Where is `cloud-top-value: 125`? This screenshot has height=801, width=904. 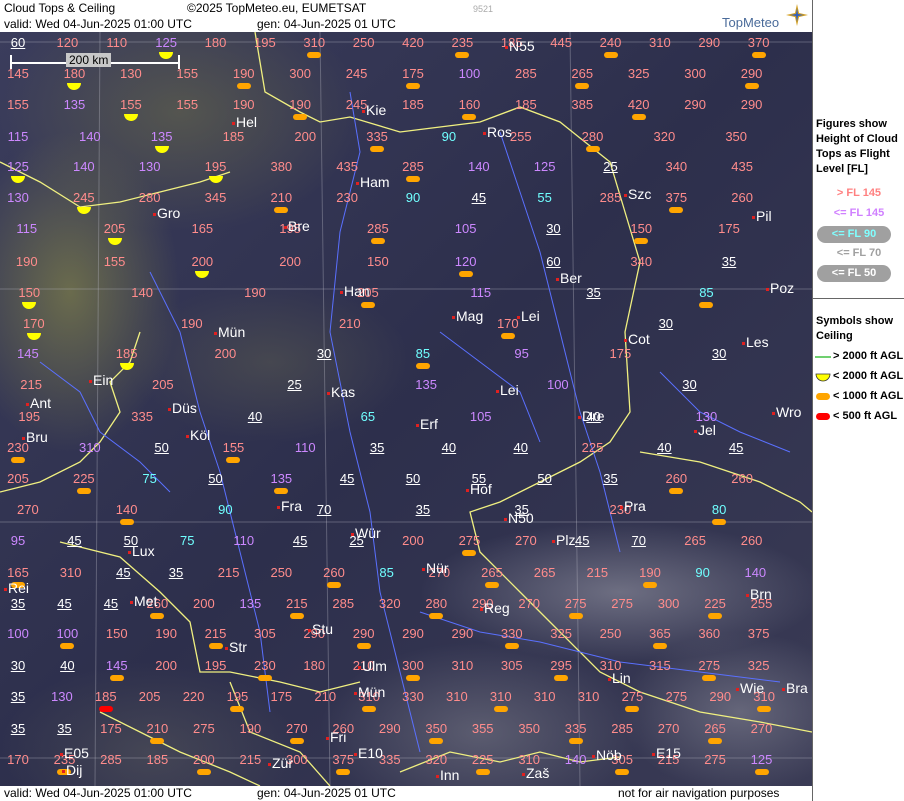
cloud-top-value: 125 is located at coordinates (166, 42).